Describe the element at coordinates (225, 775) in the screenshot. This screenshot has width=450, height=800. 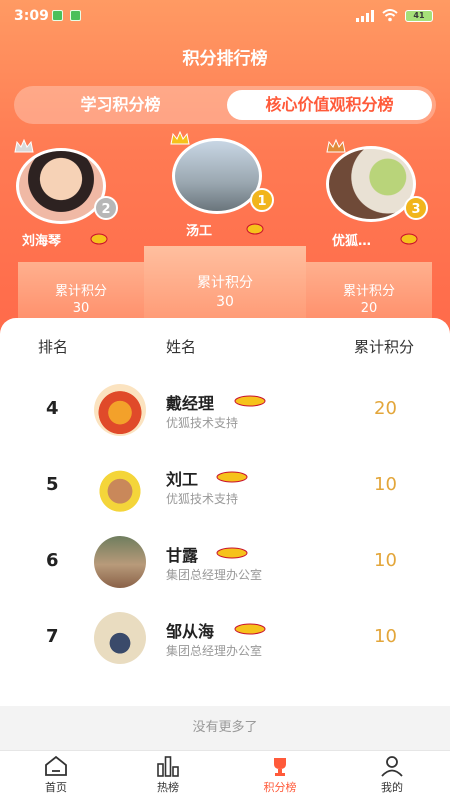
I see `bottom-nav: 首页 热榜 积分榜 我的` at that location.